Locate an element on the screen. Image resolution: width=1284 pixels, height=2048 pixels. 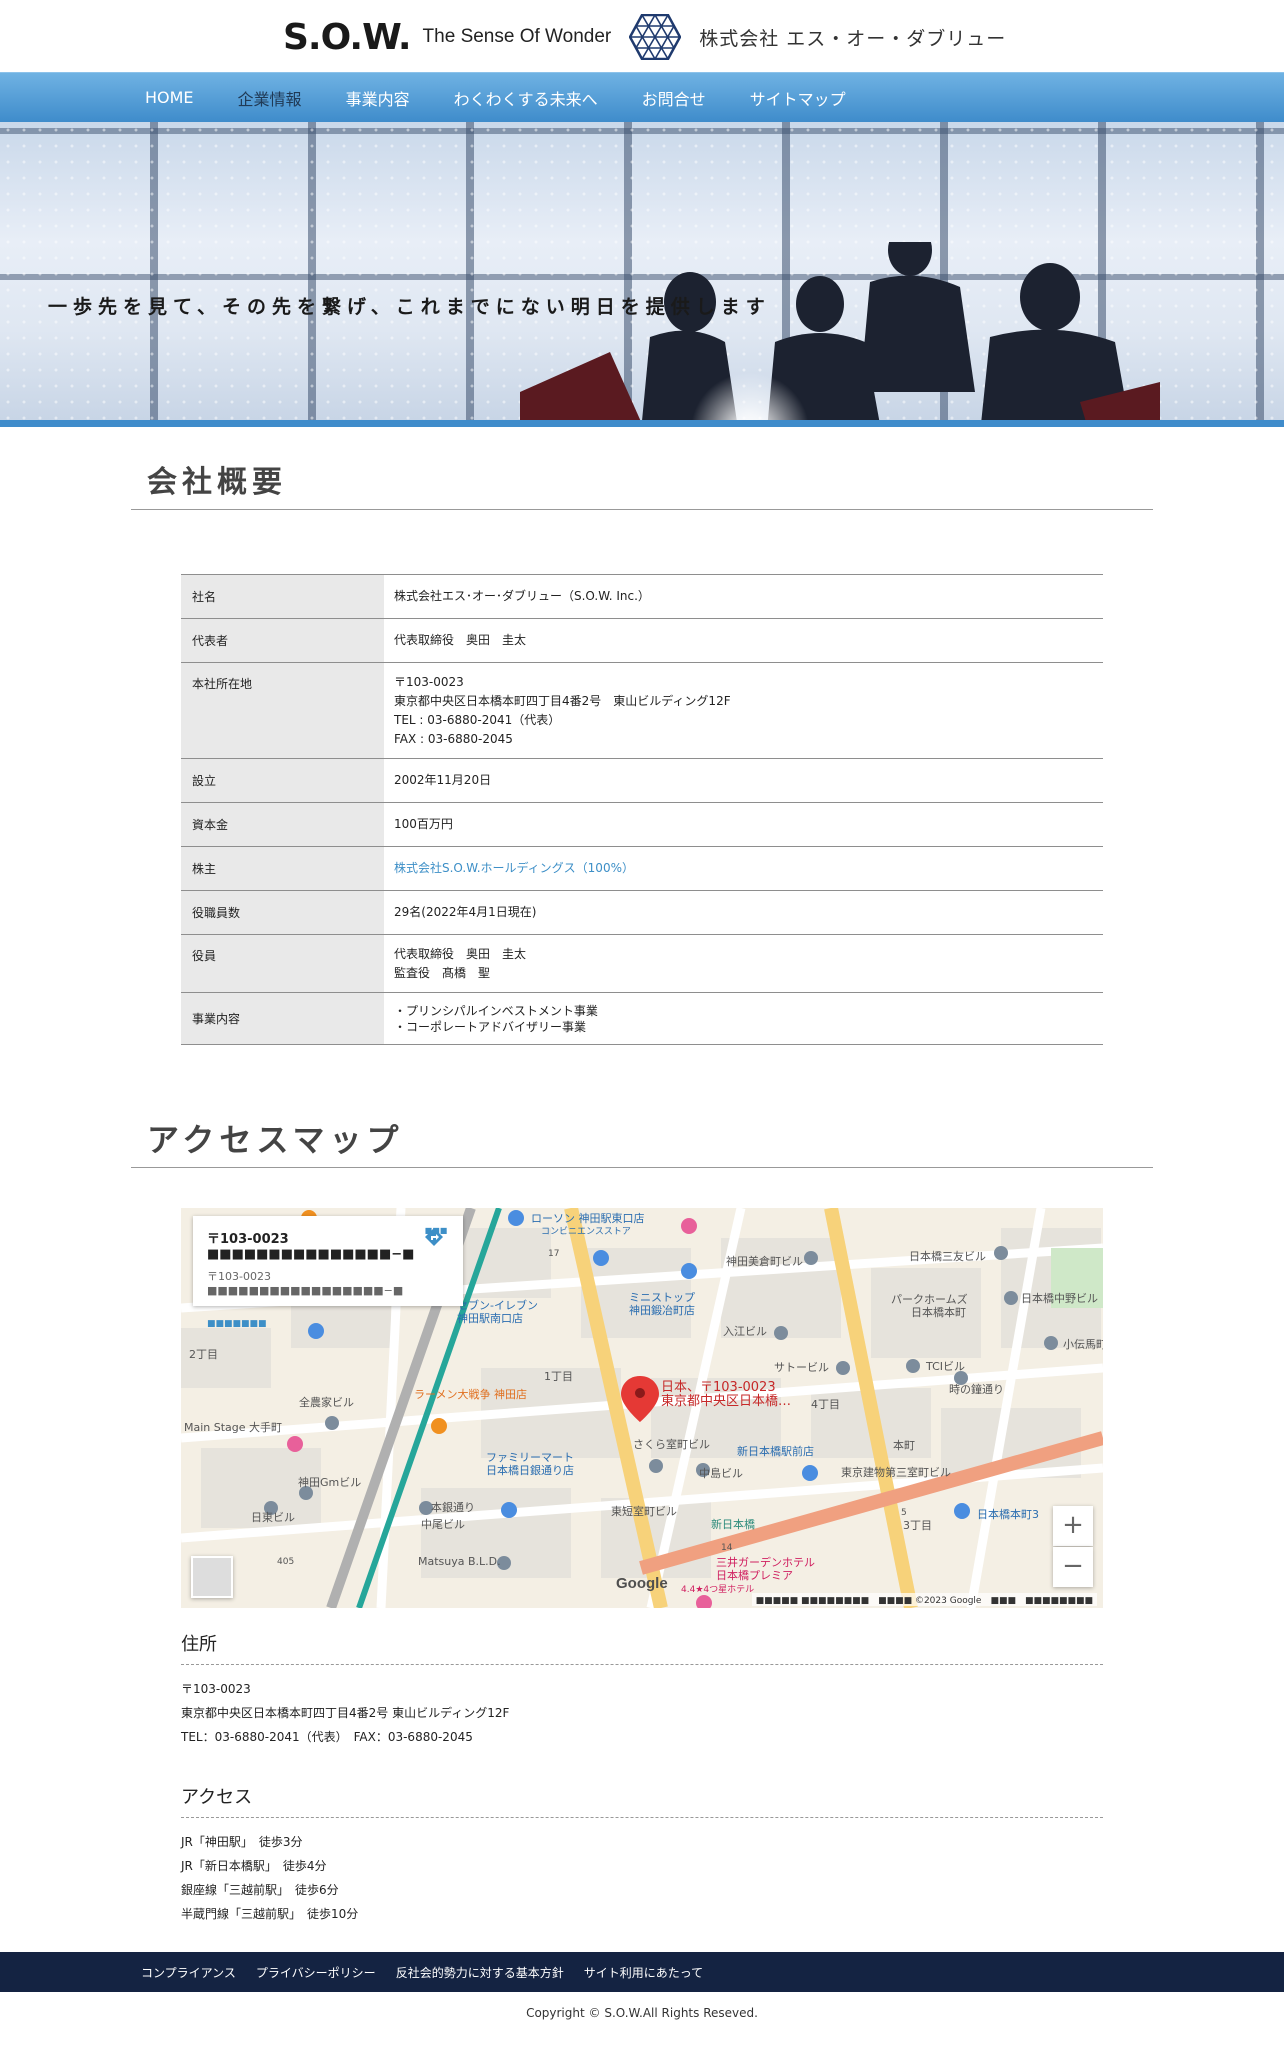
map-label: 日本橋日銀通り店 is located at coordinates (530, 1470).